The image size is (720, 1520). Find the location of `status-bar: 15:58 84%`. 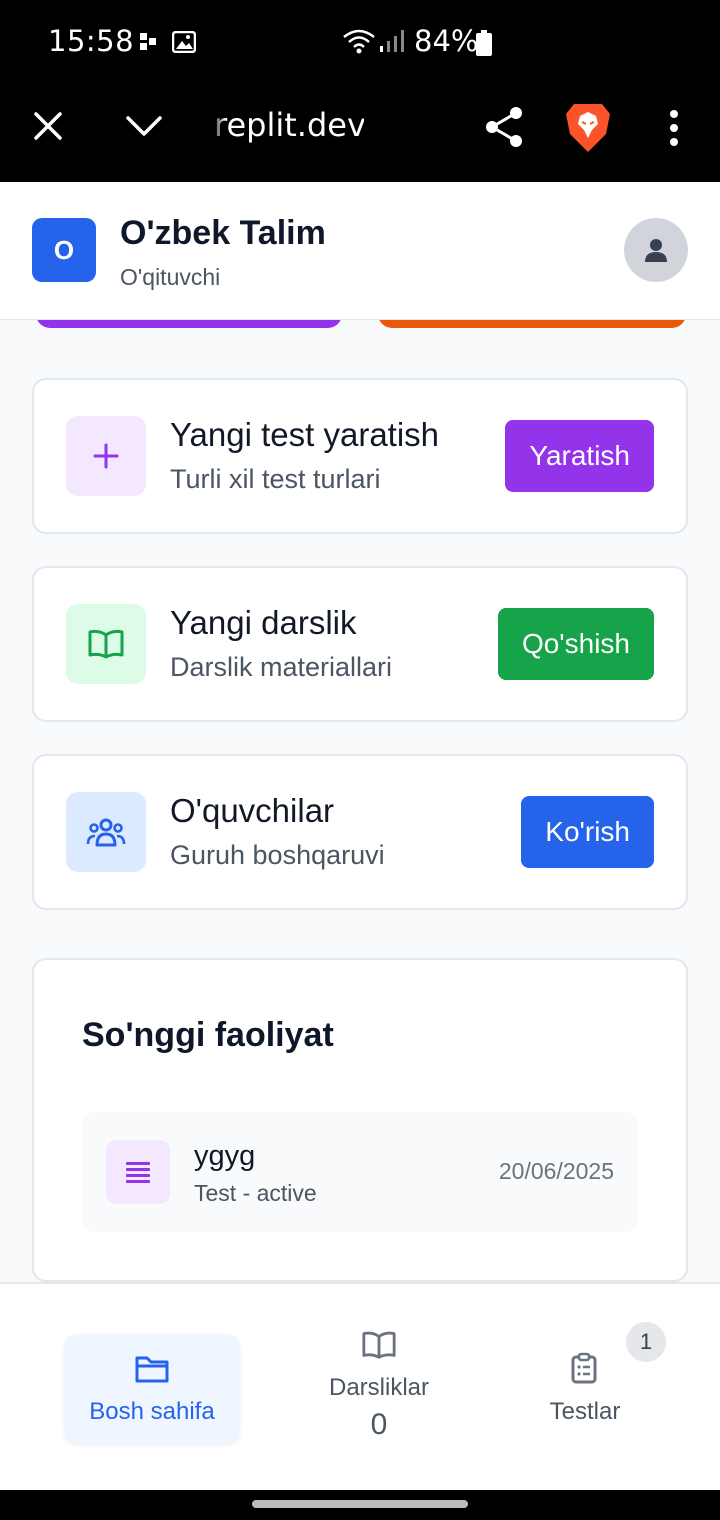

status-bar: 15:58 84% is located at coordinates (360, 42).